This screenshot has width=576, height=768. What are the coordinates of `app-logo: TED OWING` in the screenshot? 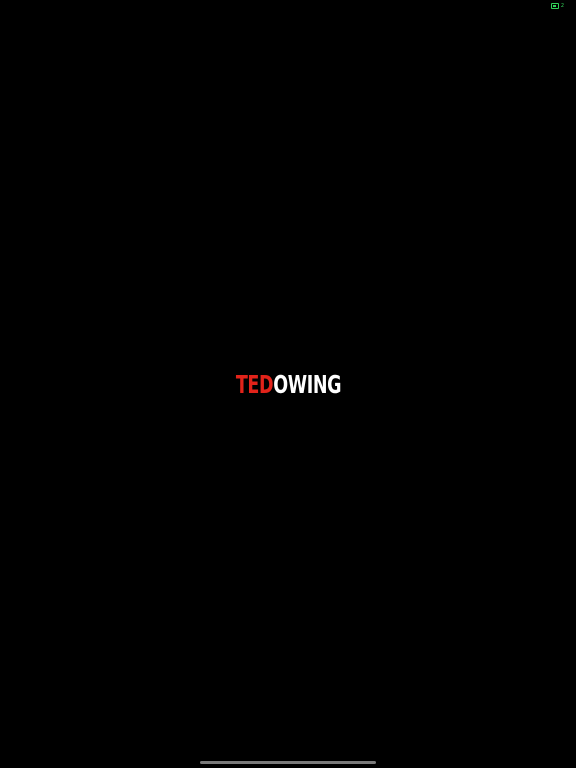 It's located at (288, 384).